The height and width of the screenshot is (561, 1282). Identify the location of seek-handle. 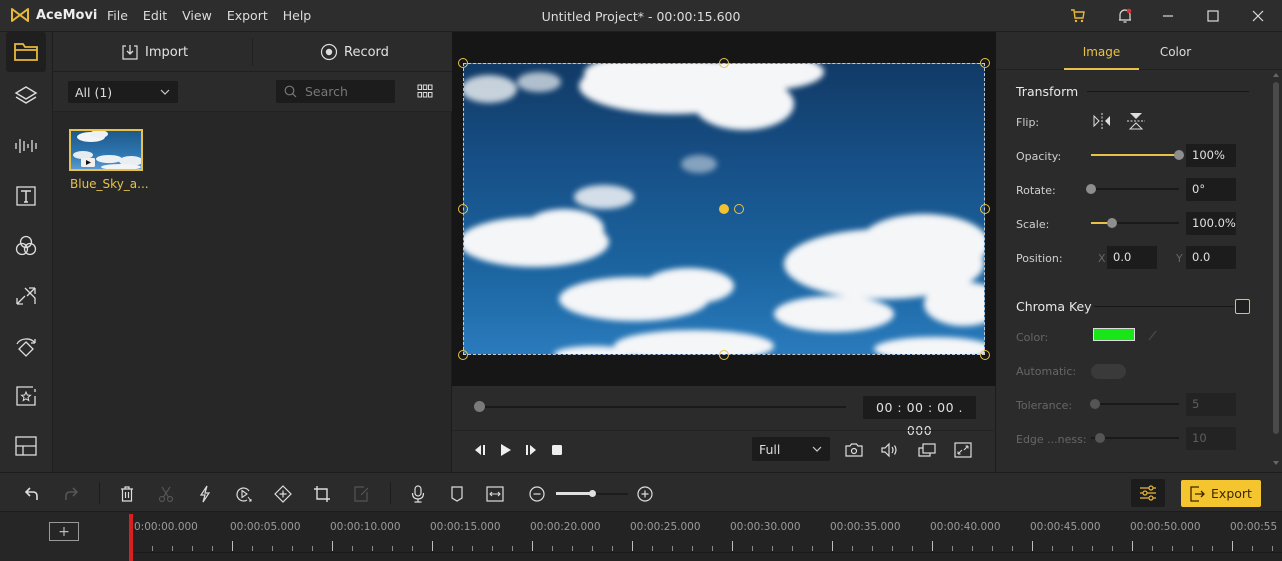
(479, 406).